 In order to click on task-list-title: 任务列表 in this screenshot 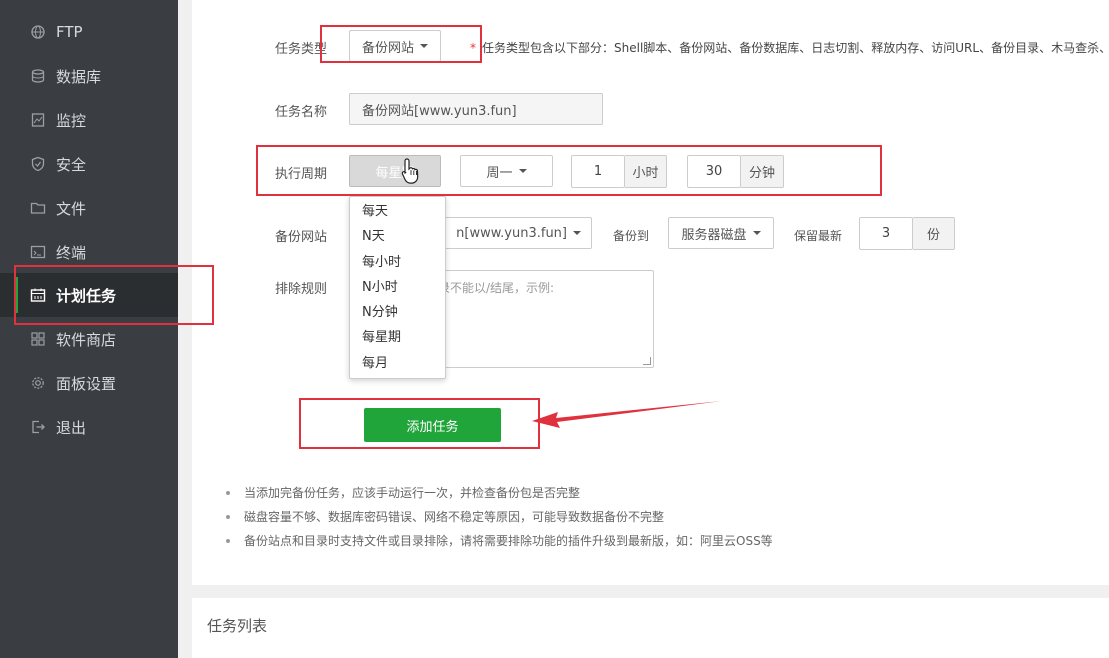, I will do `click(237, 626)`.